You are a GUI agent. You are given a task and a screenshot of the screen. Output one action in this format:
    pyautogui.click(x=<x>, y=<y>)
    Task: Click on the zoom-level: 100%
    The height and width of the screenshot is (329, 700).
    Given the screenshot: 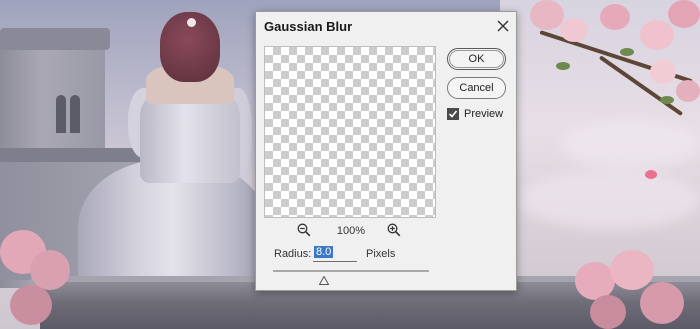 What is the action you would take?
    pyautogui.click(x=351, y=231)
    